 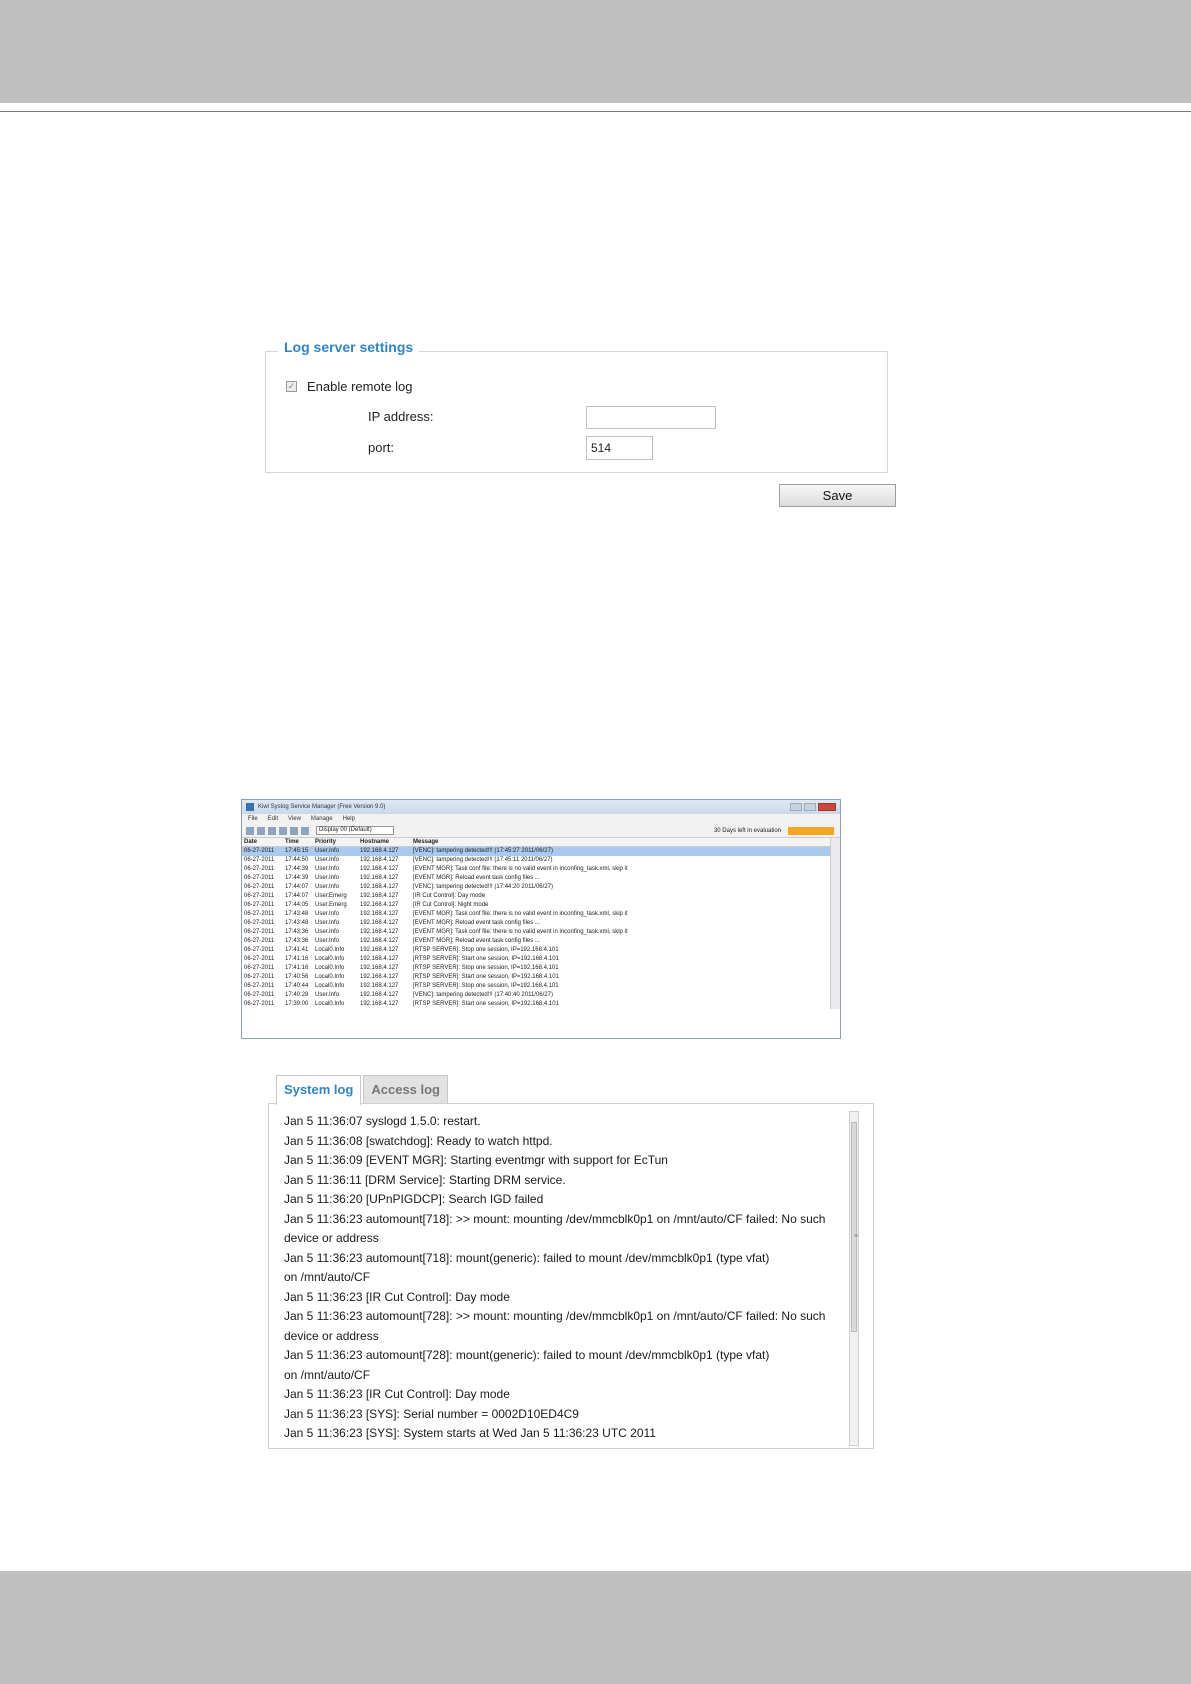 I want to click on minimize-icon, so click(x=796, y=807).